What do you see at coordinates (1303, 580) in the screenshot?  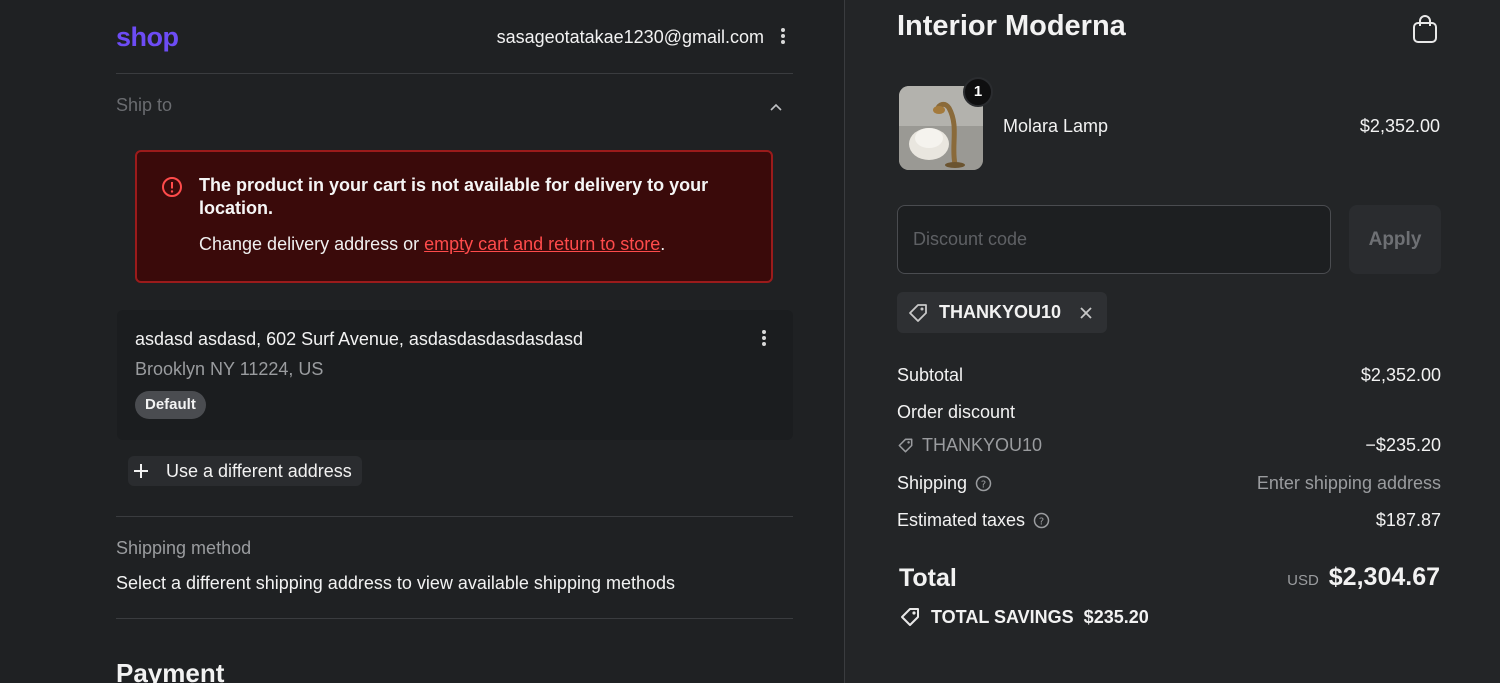 I see `total-currency: USD` at bounding box center [1303, 580].